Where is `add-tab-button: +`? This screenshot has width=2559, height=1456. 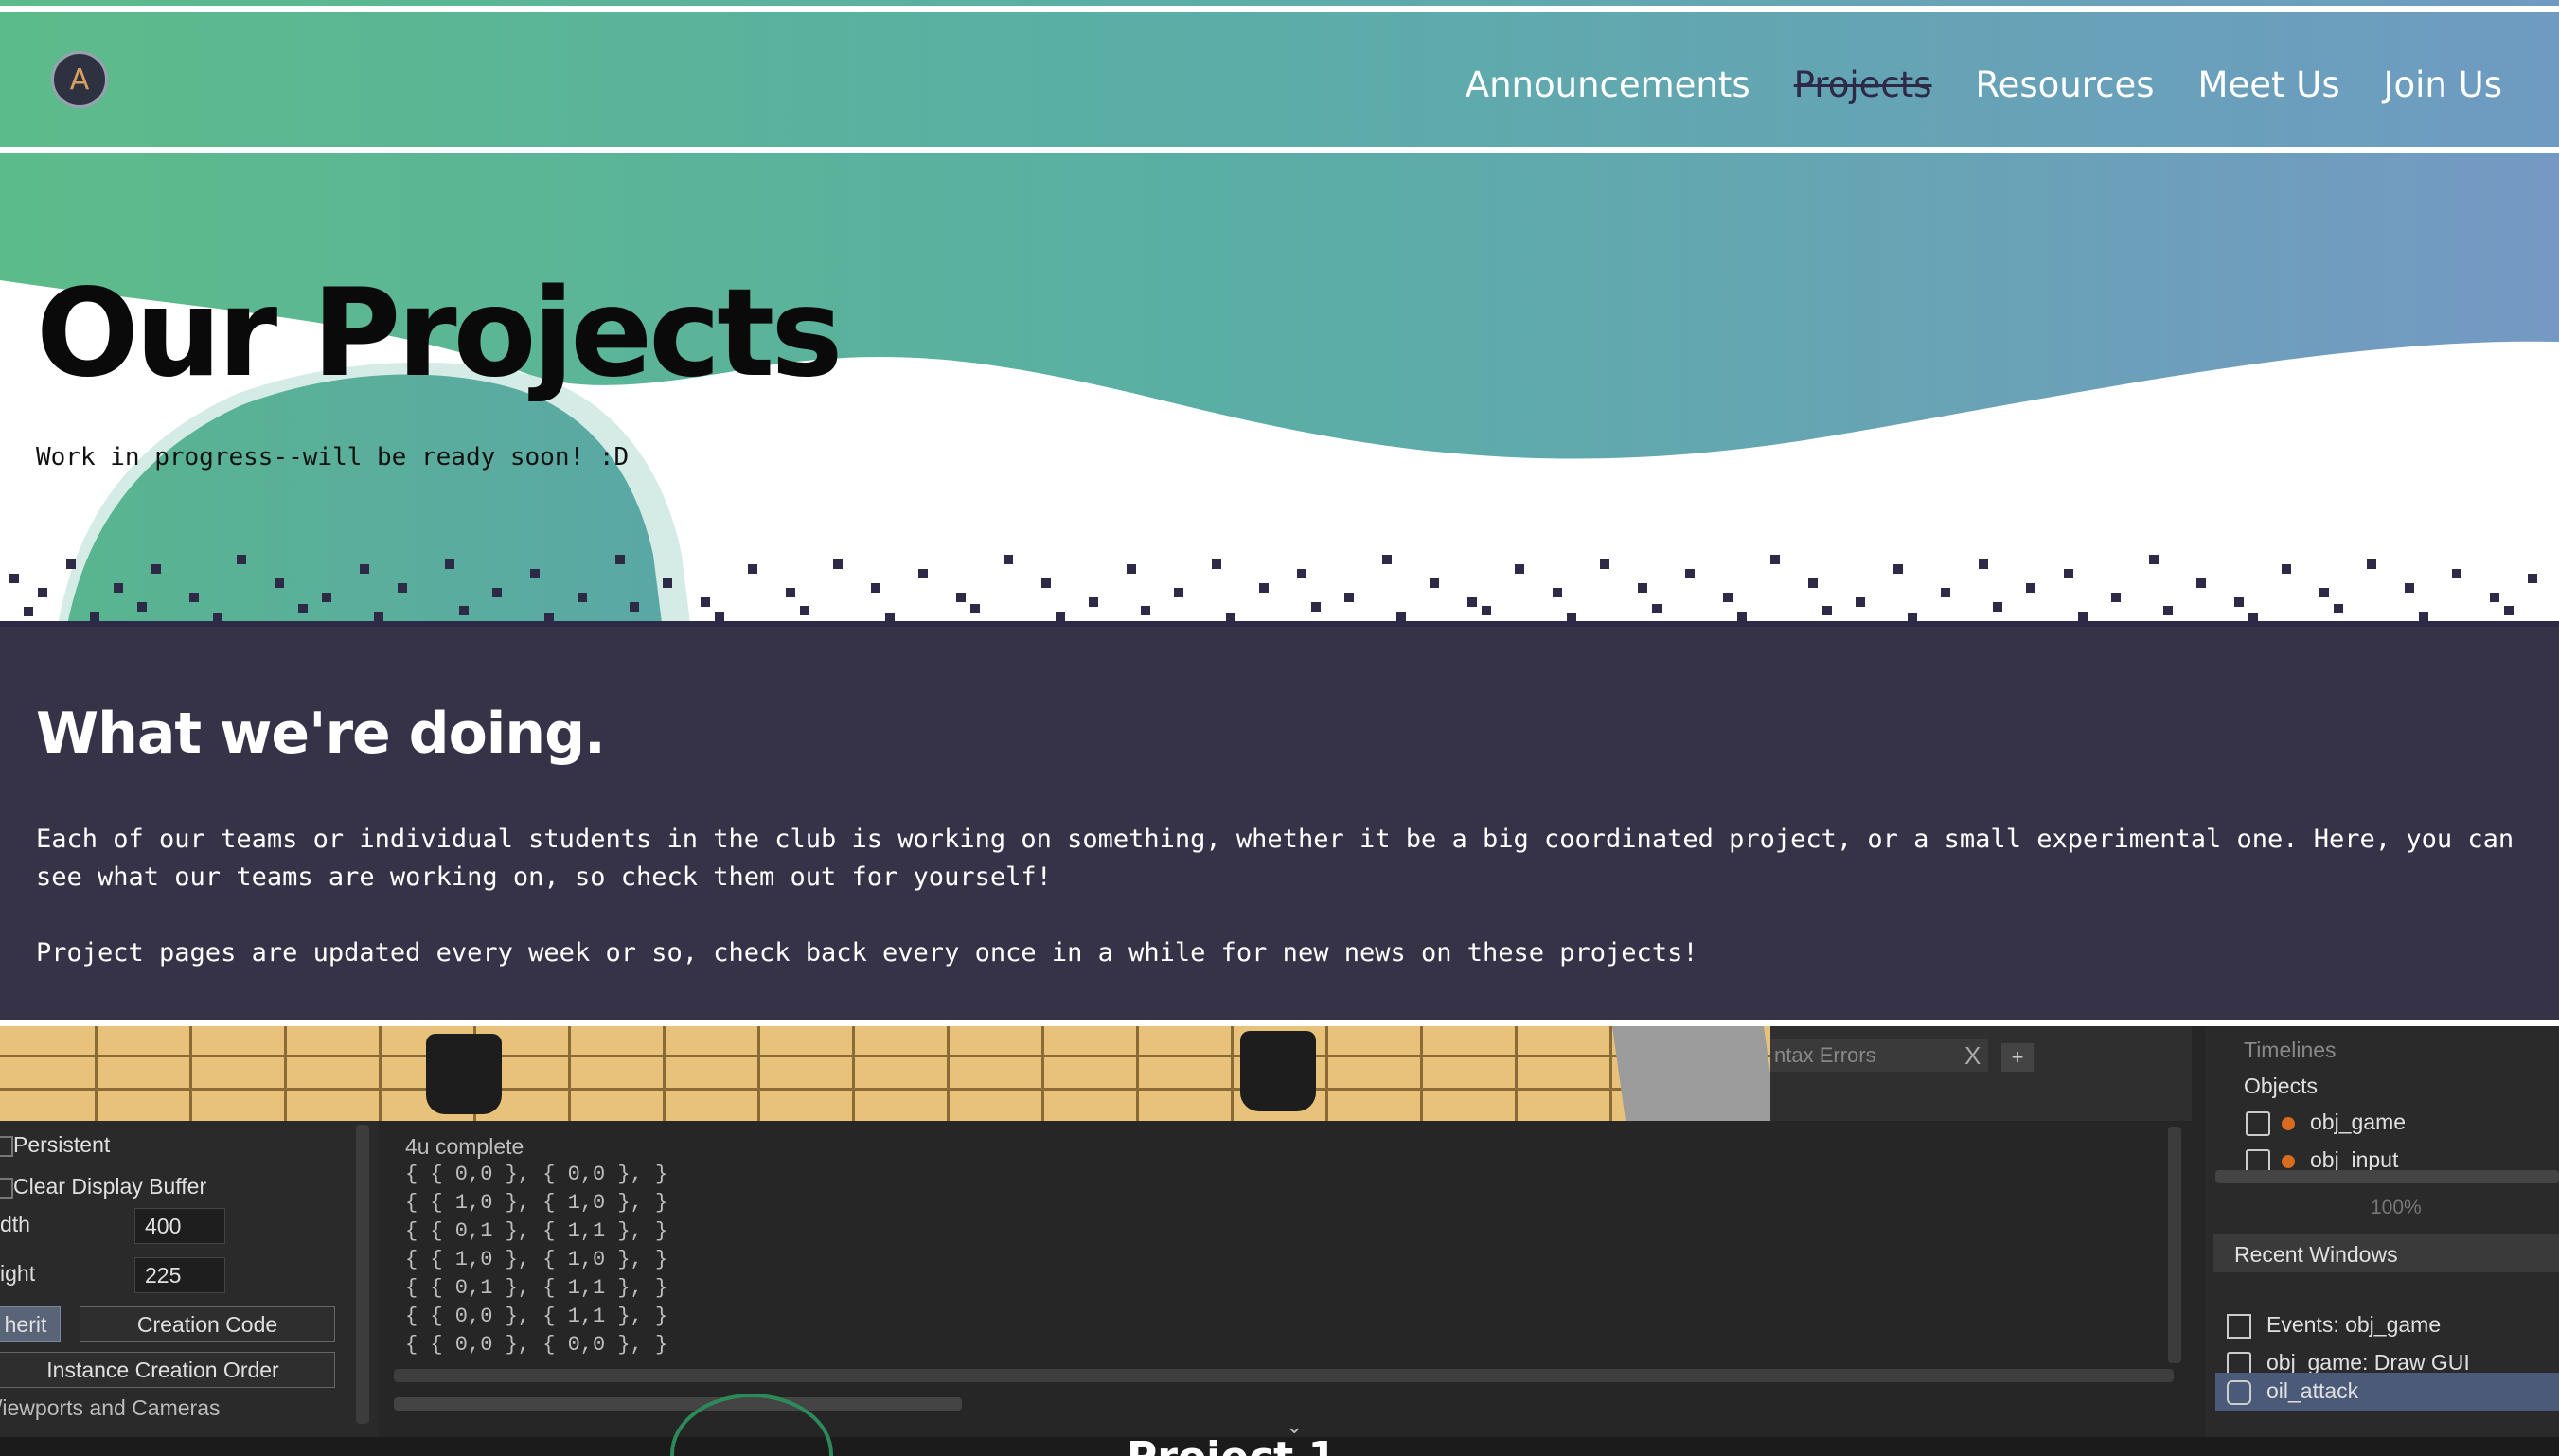 add-tab-button: + is located at coordinates (2017, 1057).